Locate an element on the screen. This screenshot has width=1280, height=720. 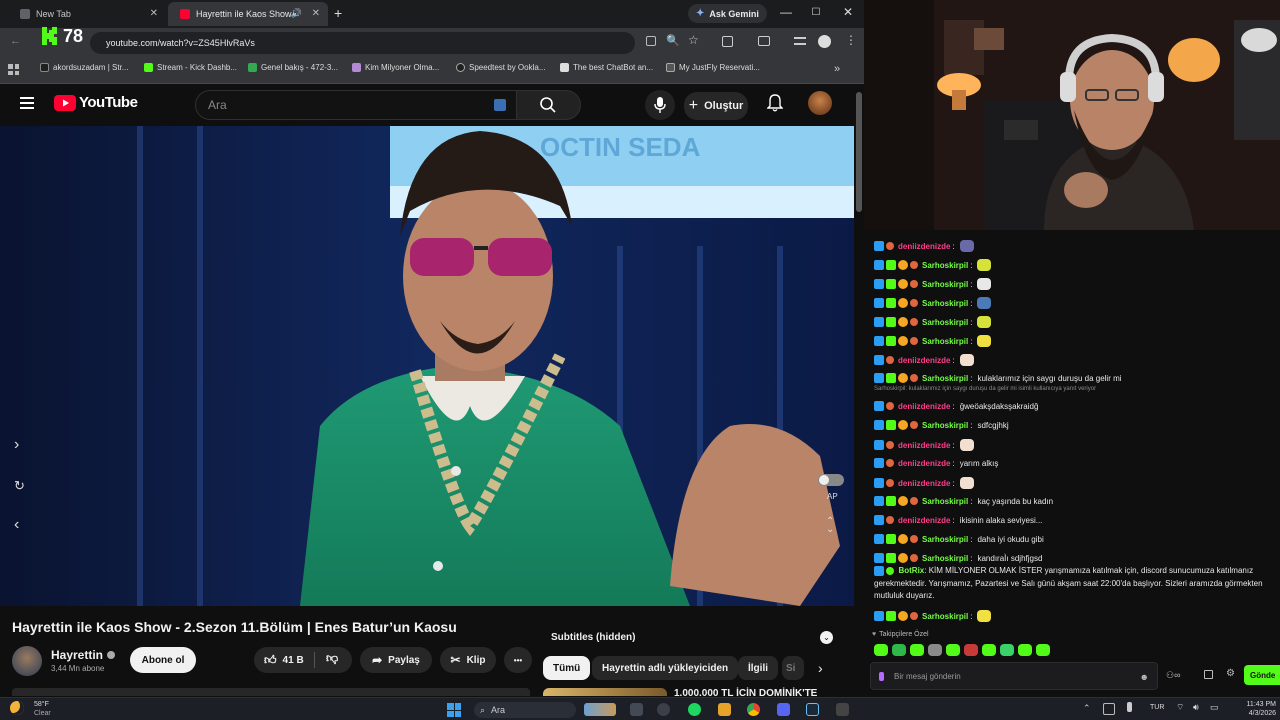
subscribe-button: Abone ol is located at coordinates (163, 660).